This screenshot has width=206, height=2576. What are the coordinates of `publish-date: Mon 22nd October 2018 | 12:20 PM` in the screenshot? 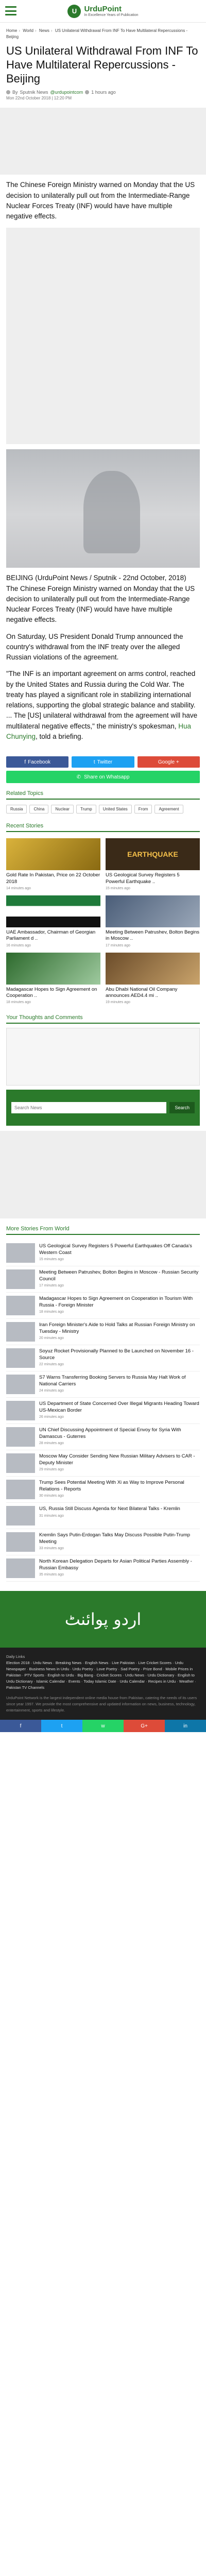 It's located at (39, 98).